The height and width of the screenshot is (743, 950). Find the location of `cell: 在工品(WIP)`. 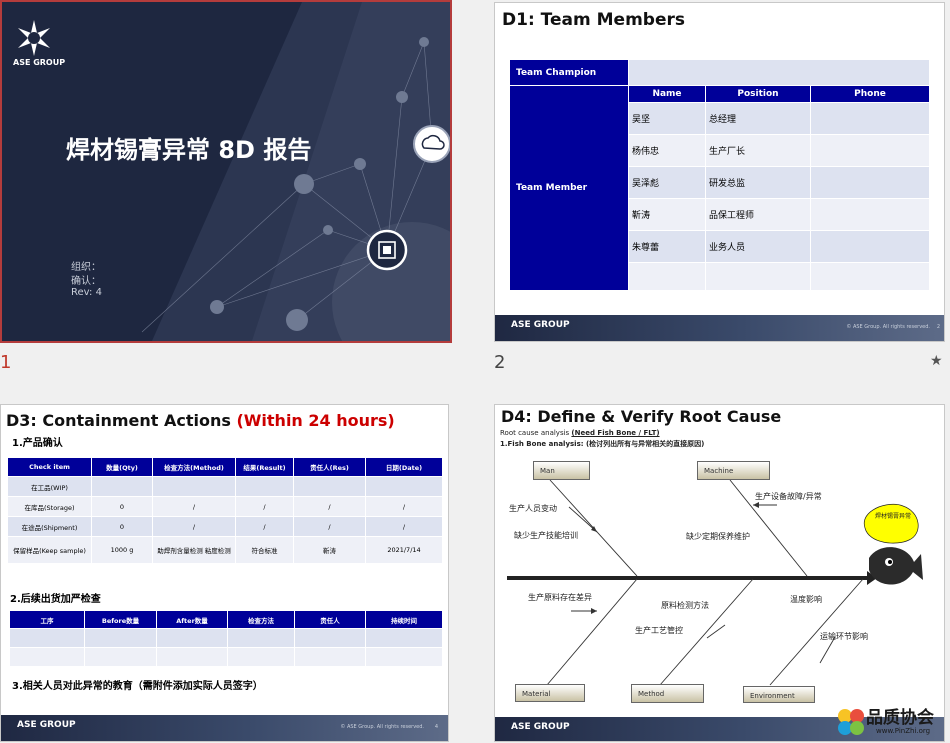

cell: 在工品(WIP) is located at coordinates (49, 486).